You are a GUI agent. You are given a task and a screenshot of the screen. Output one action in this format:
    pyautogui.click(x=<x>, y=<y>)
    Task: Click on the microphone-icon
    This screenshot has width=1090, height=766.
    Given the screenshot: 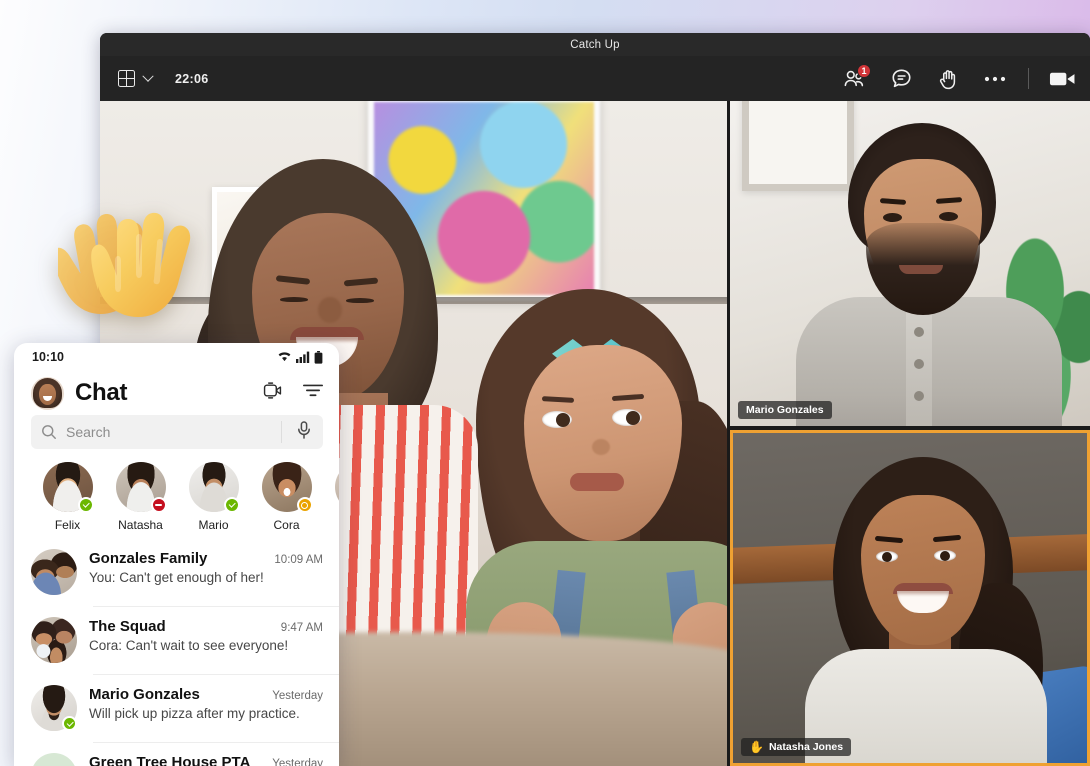 What is the action you would take?
    pyautogui.click(x=304, y=429)
    